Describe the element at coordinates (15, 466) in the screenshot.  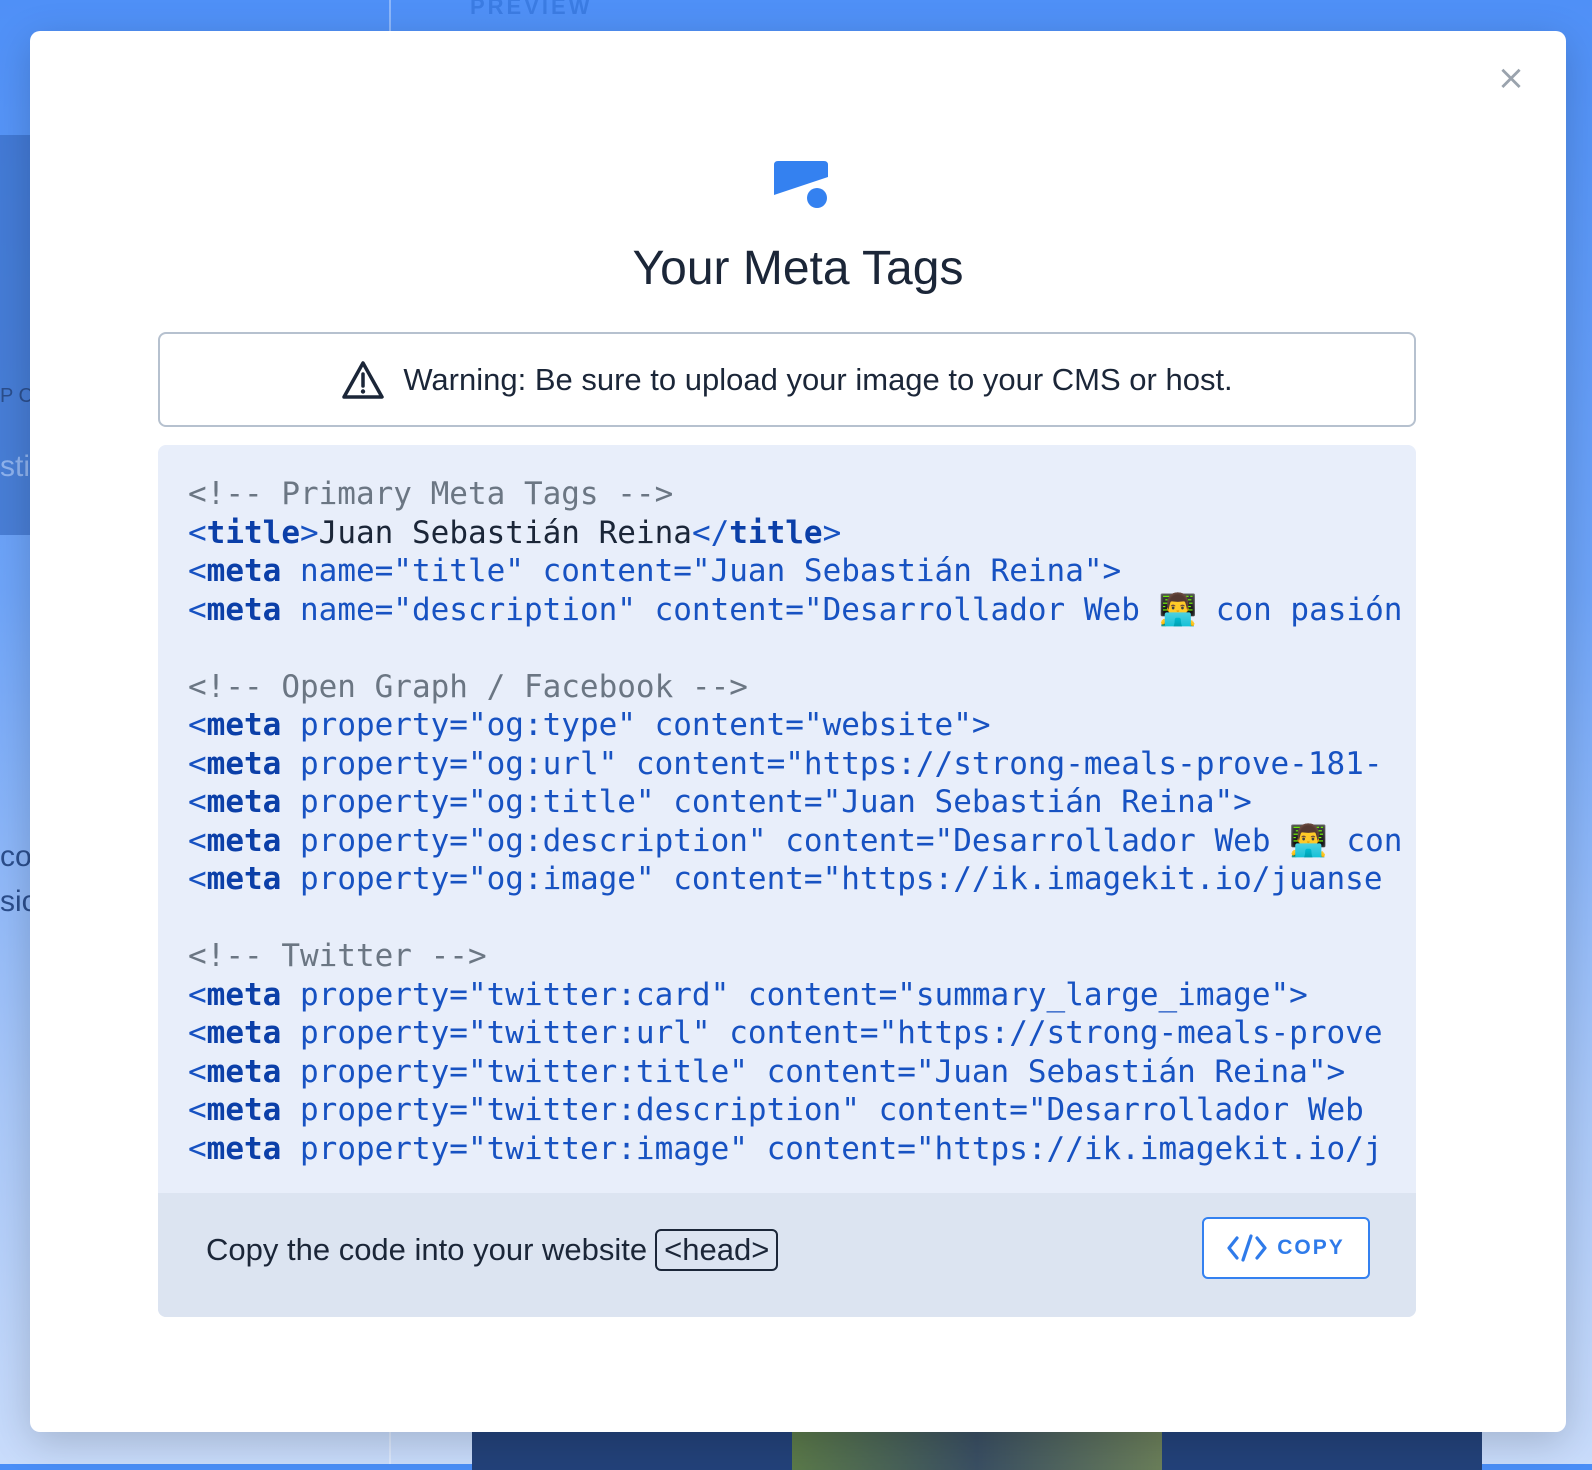
I see `background-fragment: sti` at that location.